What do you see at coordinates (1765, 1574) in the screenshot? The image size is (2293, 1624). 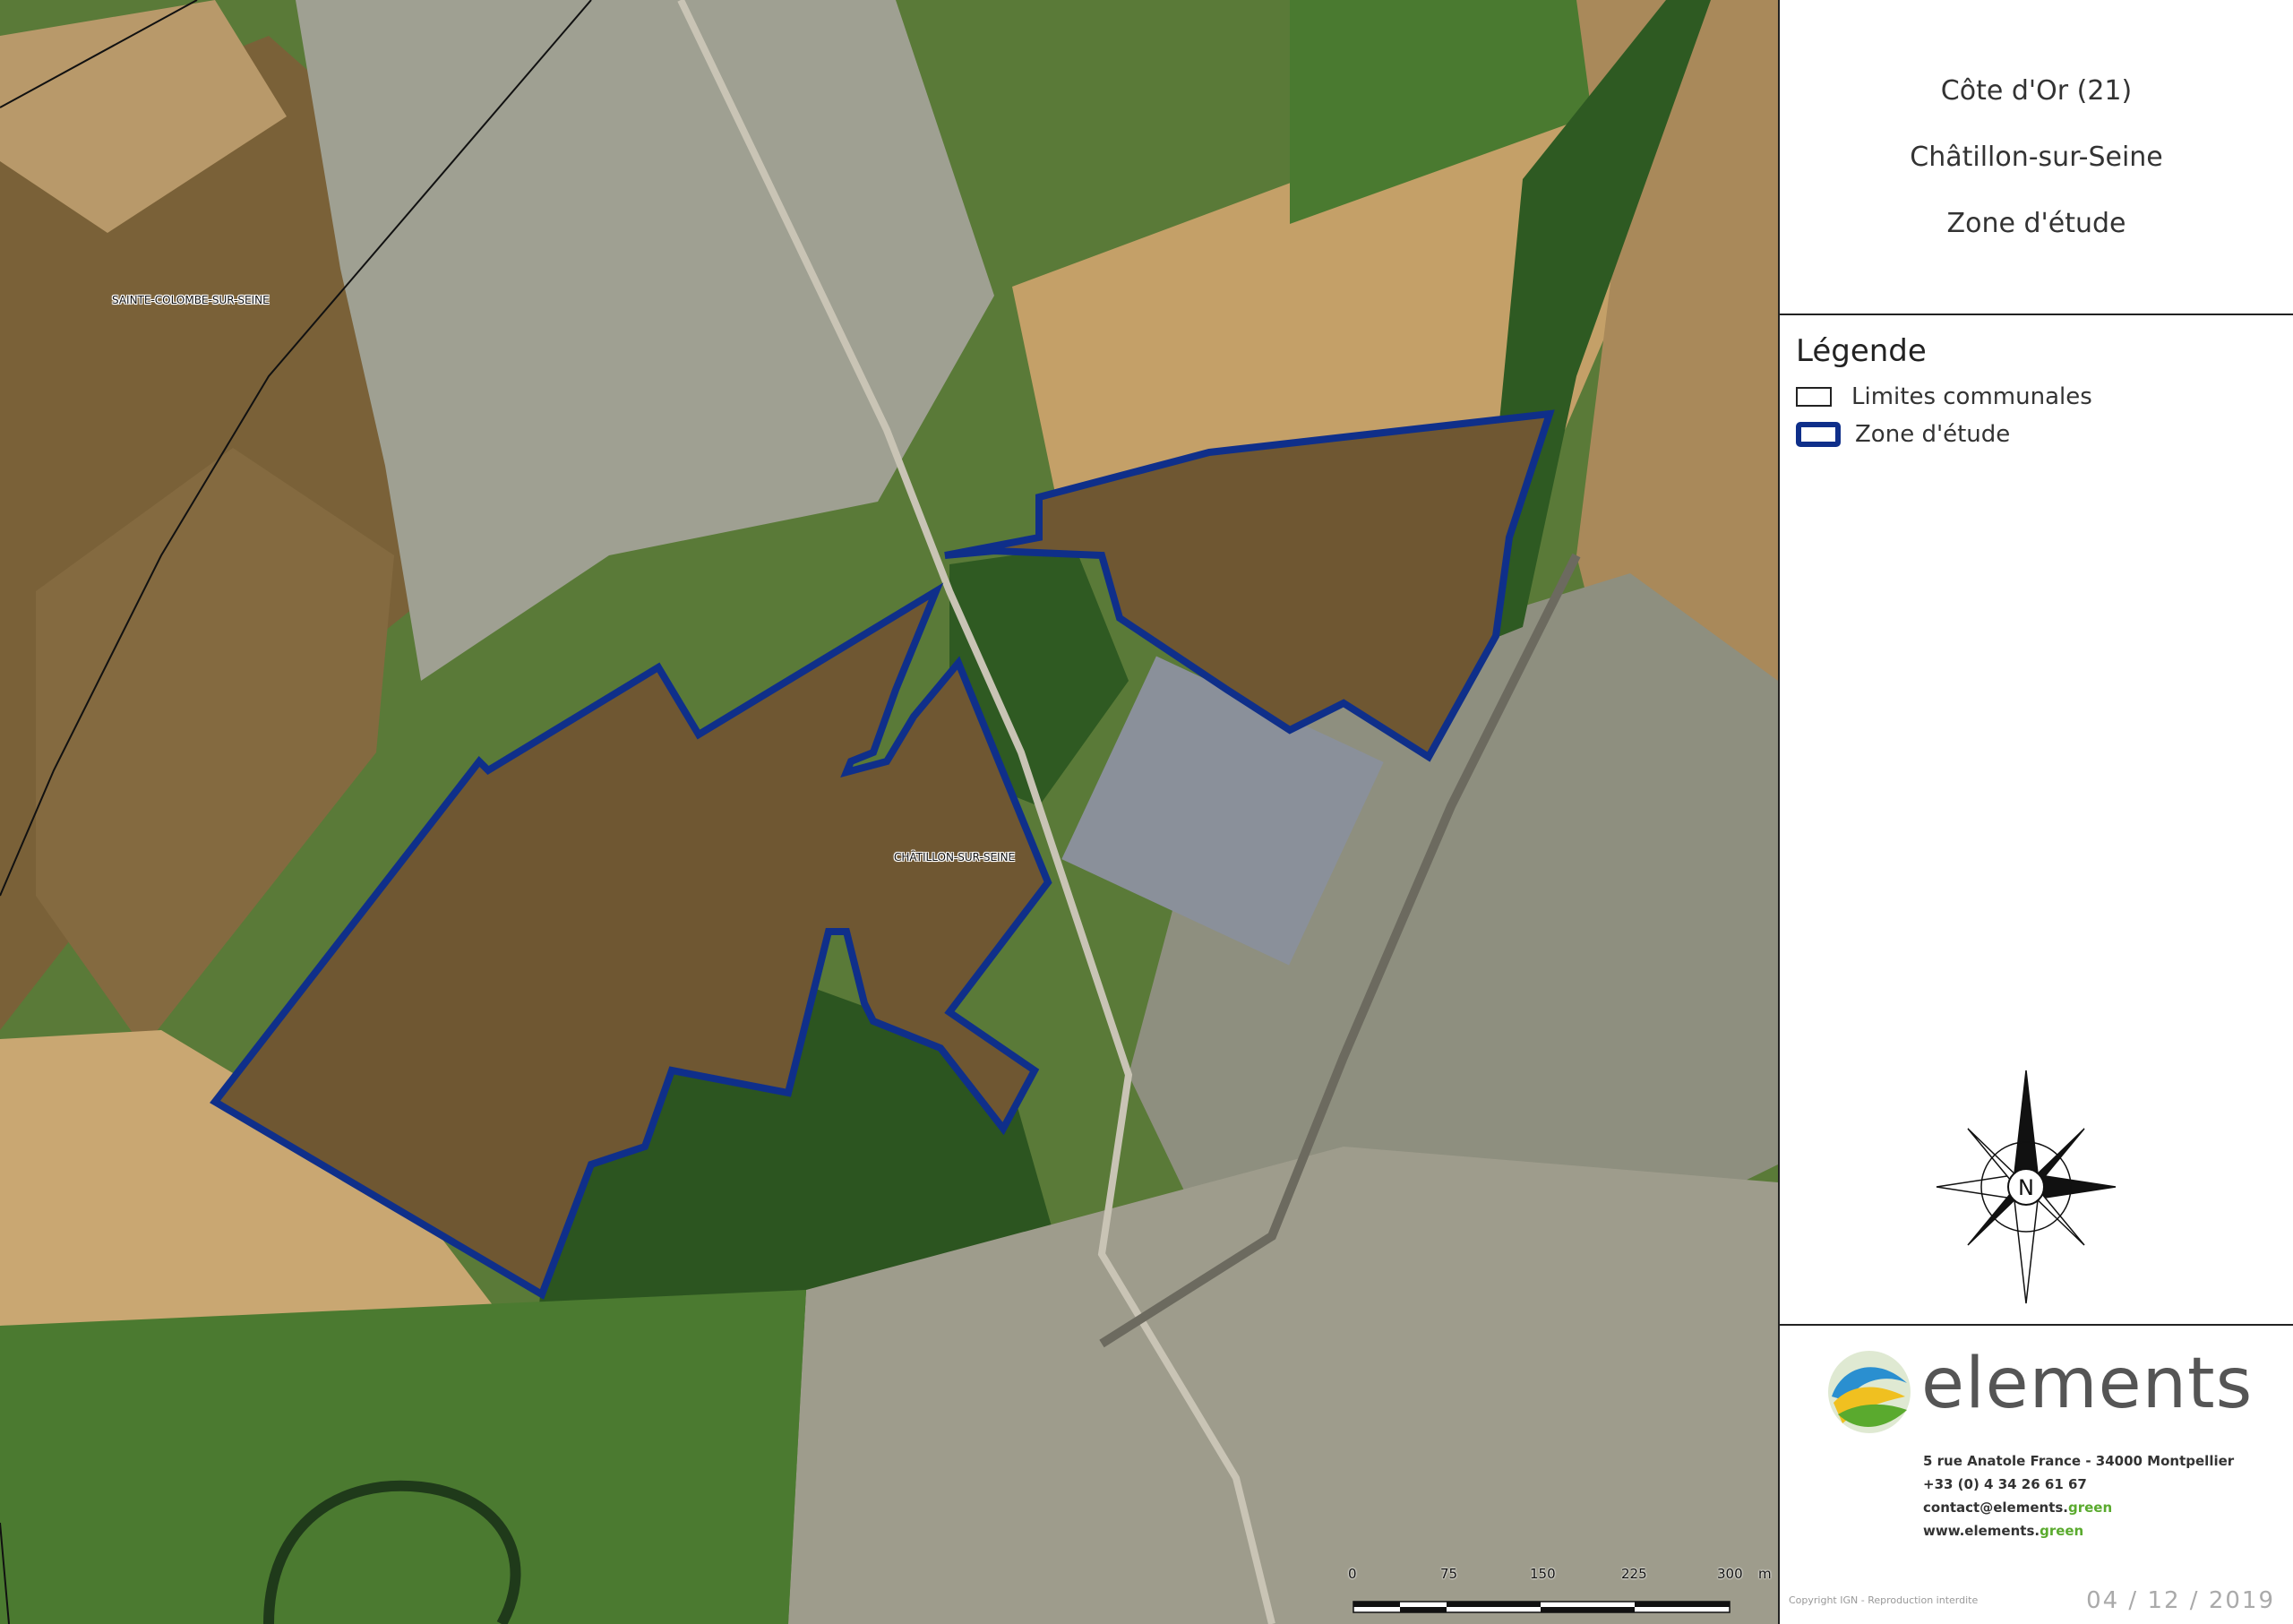 I see `scale-unit: m` at bounding box center [1765, 1574].